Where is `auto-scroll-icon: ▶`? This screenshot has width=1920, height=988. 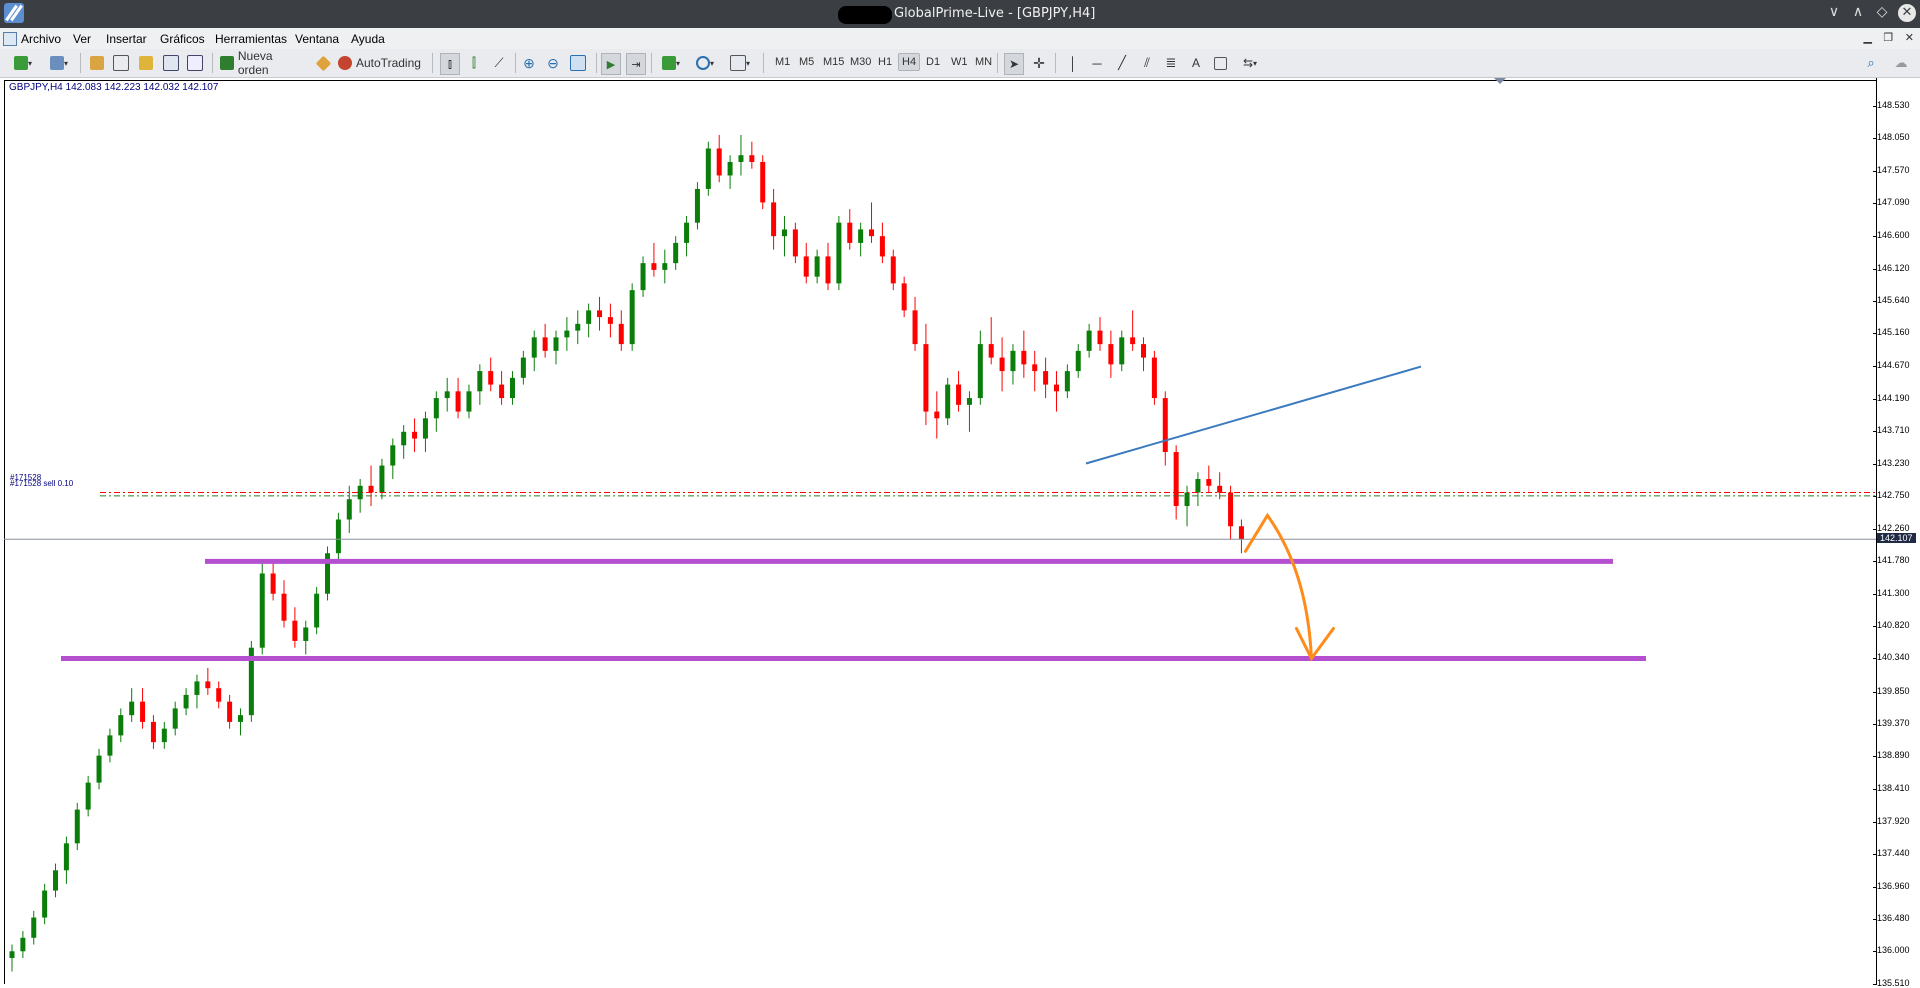
auto-scroll-icon: ▶ is located at coordinates (611, 64).